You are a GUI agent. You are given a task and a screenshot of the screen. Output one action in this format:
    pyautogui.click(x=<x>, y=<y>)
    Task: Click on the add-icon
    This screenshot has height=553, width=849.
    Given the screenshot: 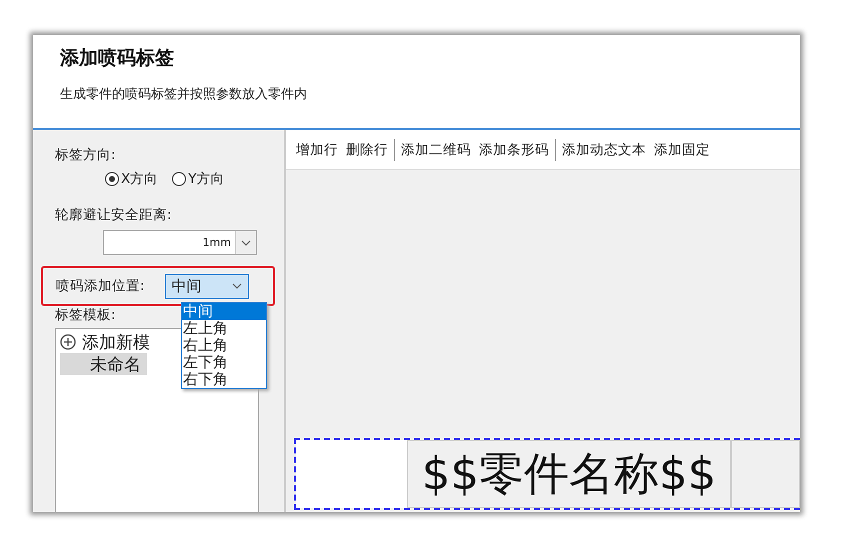 What is the action you would take?
    pyautogui.click(x=68, y=342)
    